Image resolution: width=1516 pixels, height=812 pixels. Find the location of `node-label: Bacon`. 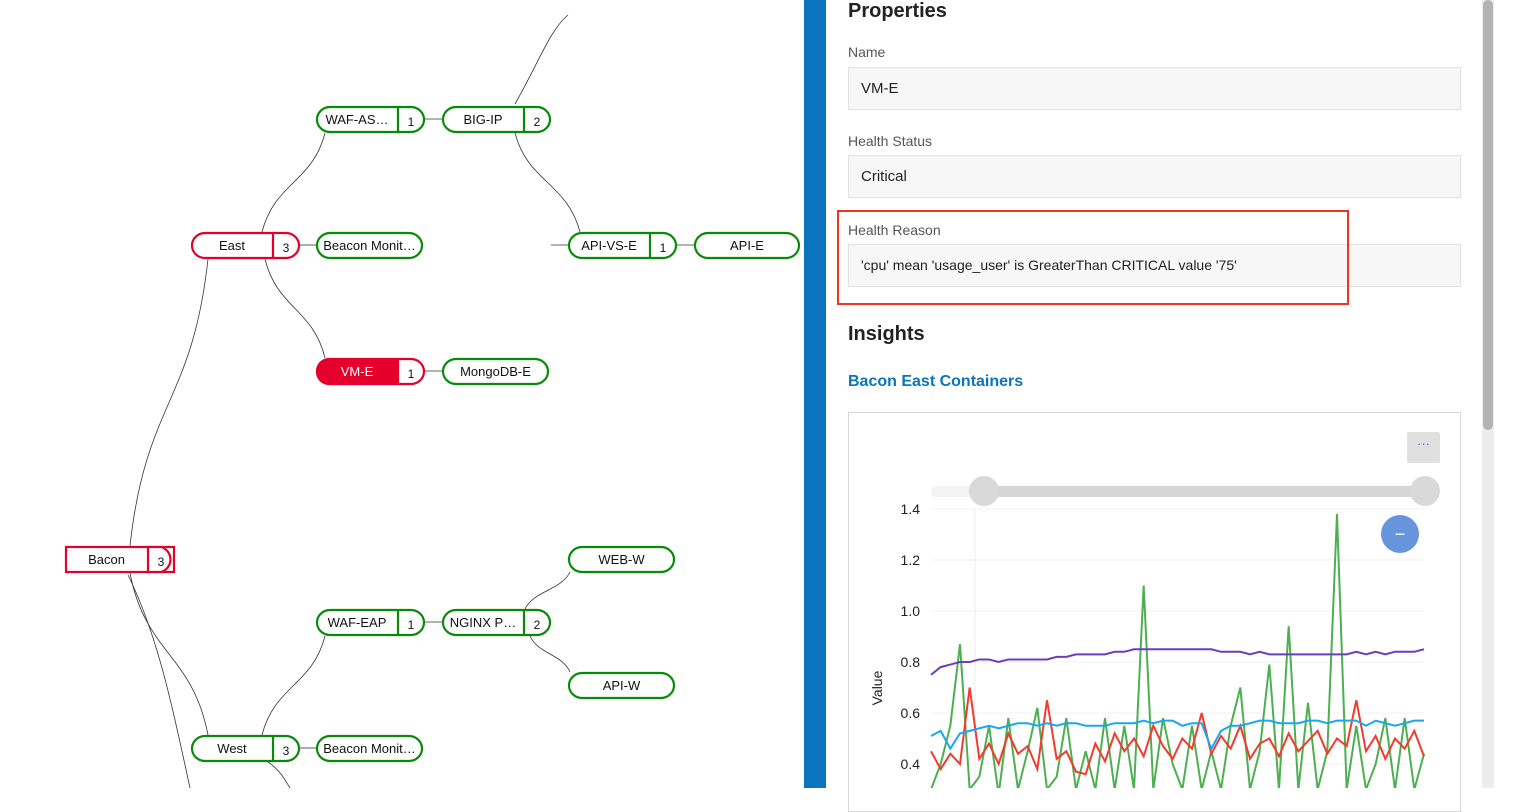

node-label: Bacon is located at coordinates (106, 559).